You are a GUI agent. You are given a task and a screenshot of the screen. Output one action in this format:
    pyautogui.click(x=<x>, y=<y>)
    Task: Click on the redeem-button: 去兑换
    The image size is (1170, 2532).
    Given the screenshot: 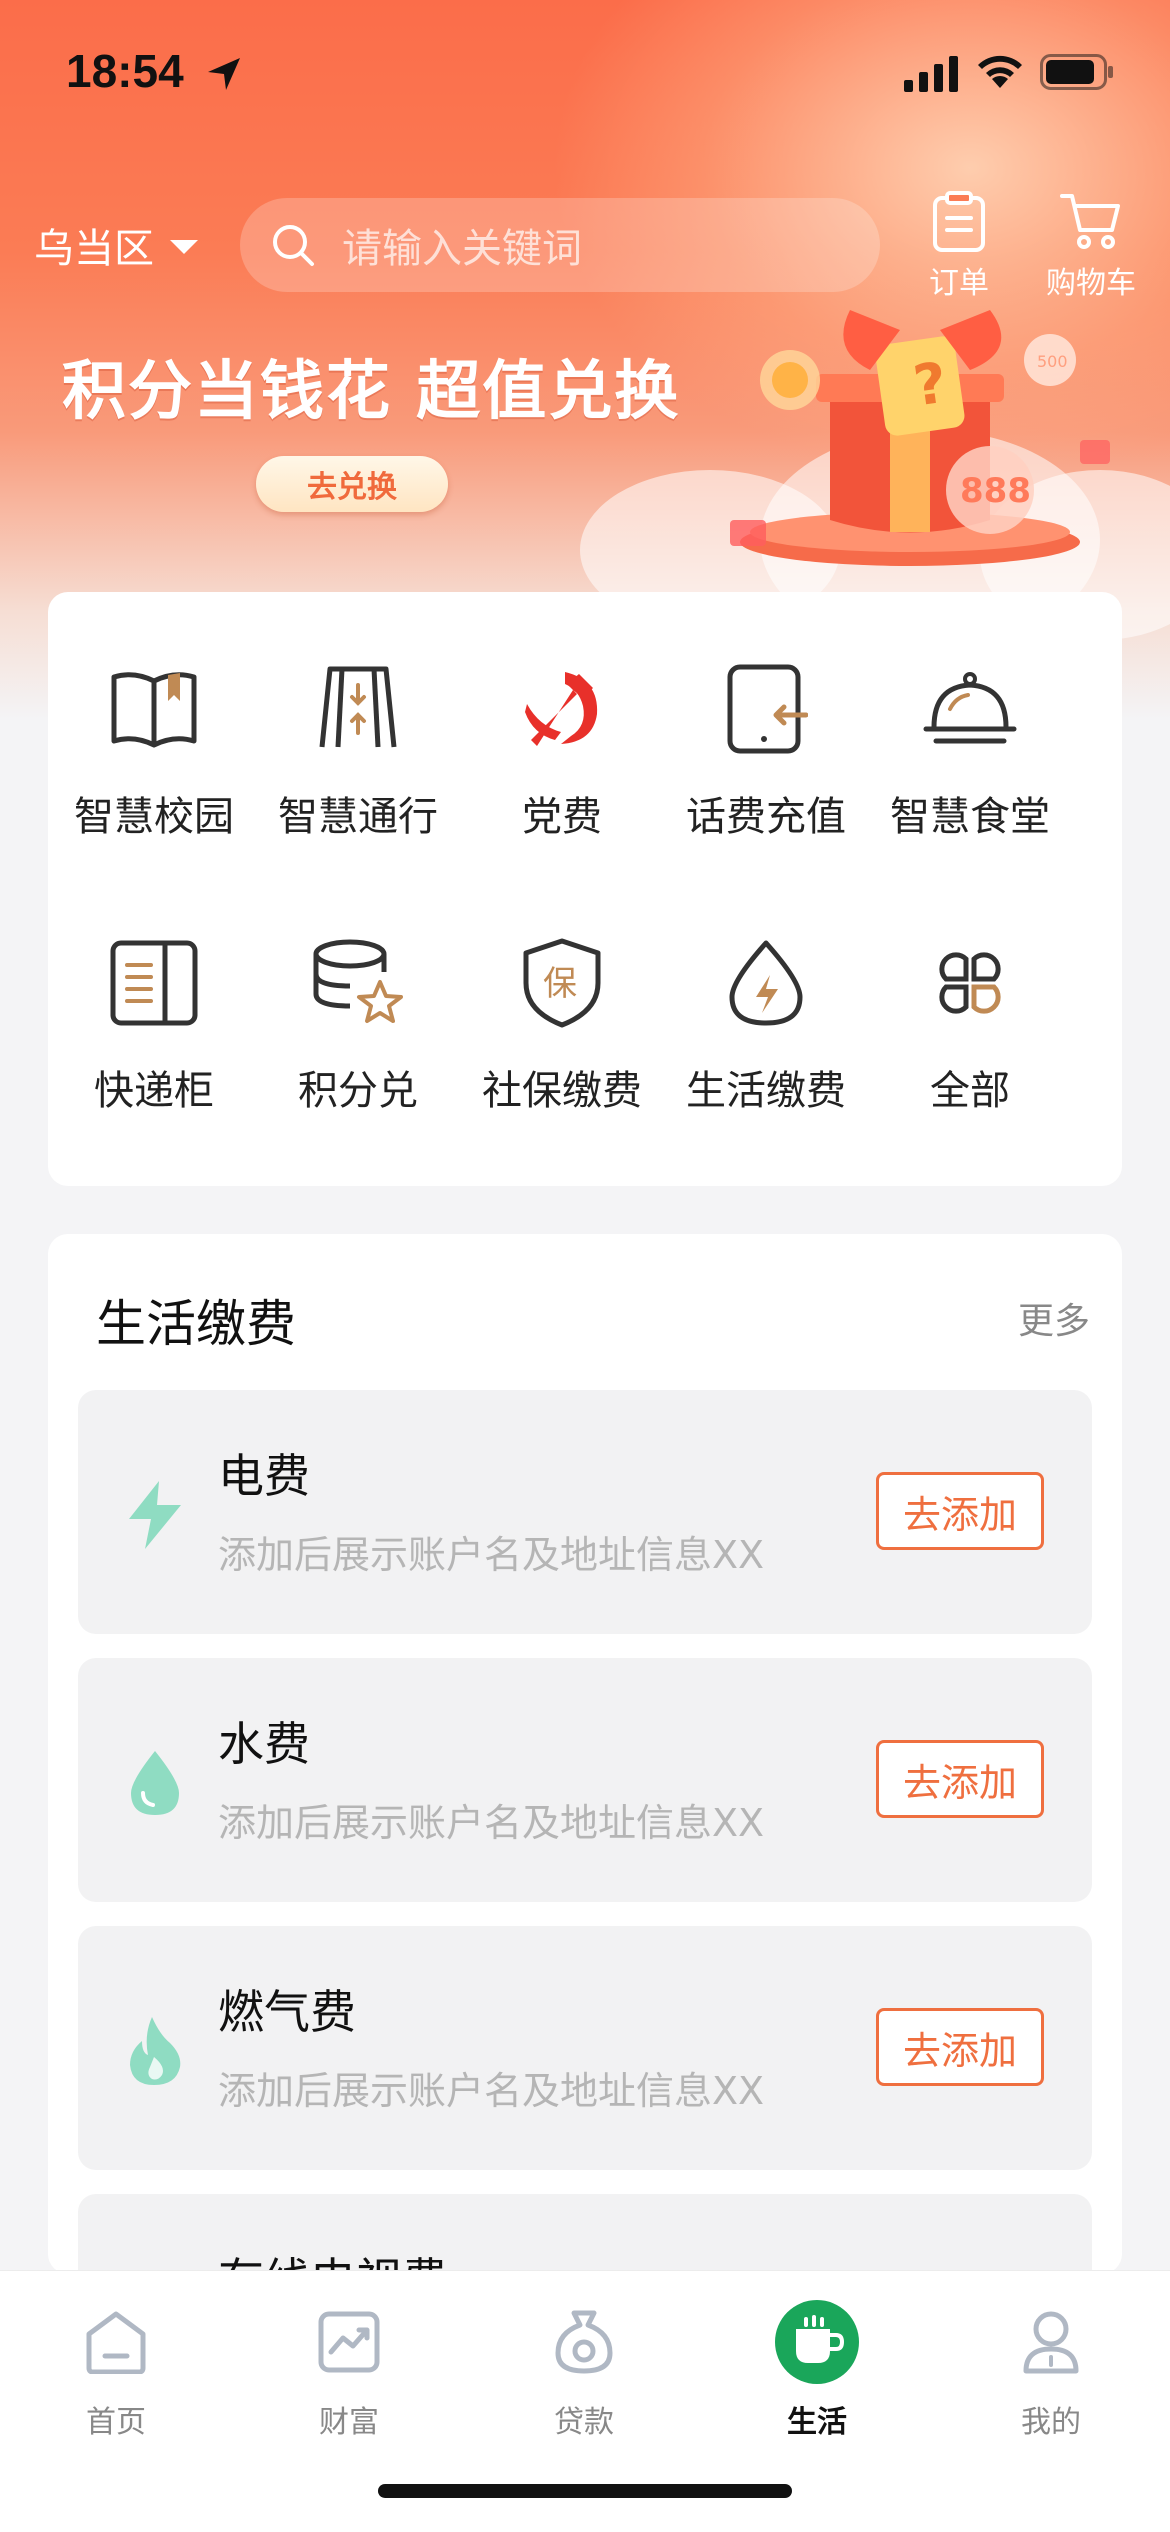 What is the action you would take?
    pyautogui.click(x=352, y=484)
    